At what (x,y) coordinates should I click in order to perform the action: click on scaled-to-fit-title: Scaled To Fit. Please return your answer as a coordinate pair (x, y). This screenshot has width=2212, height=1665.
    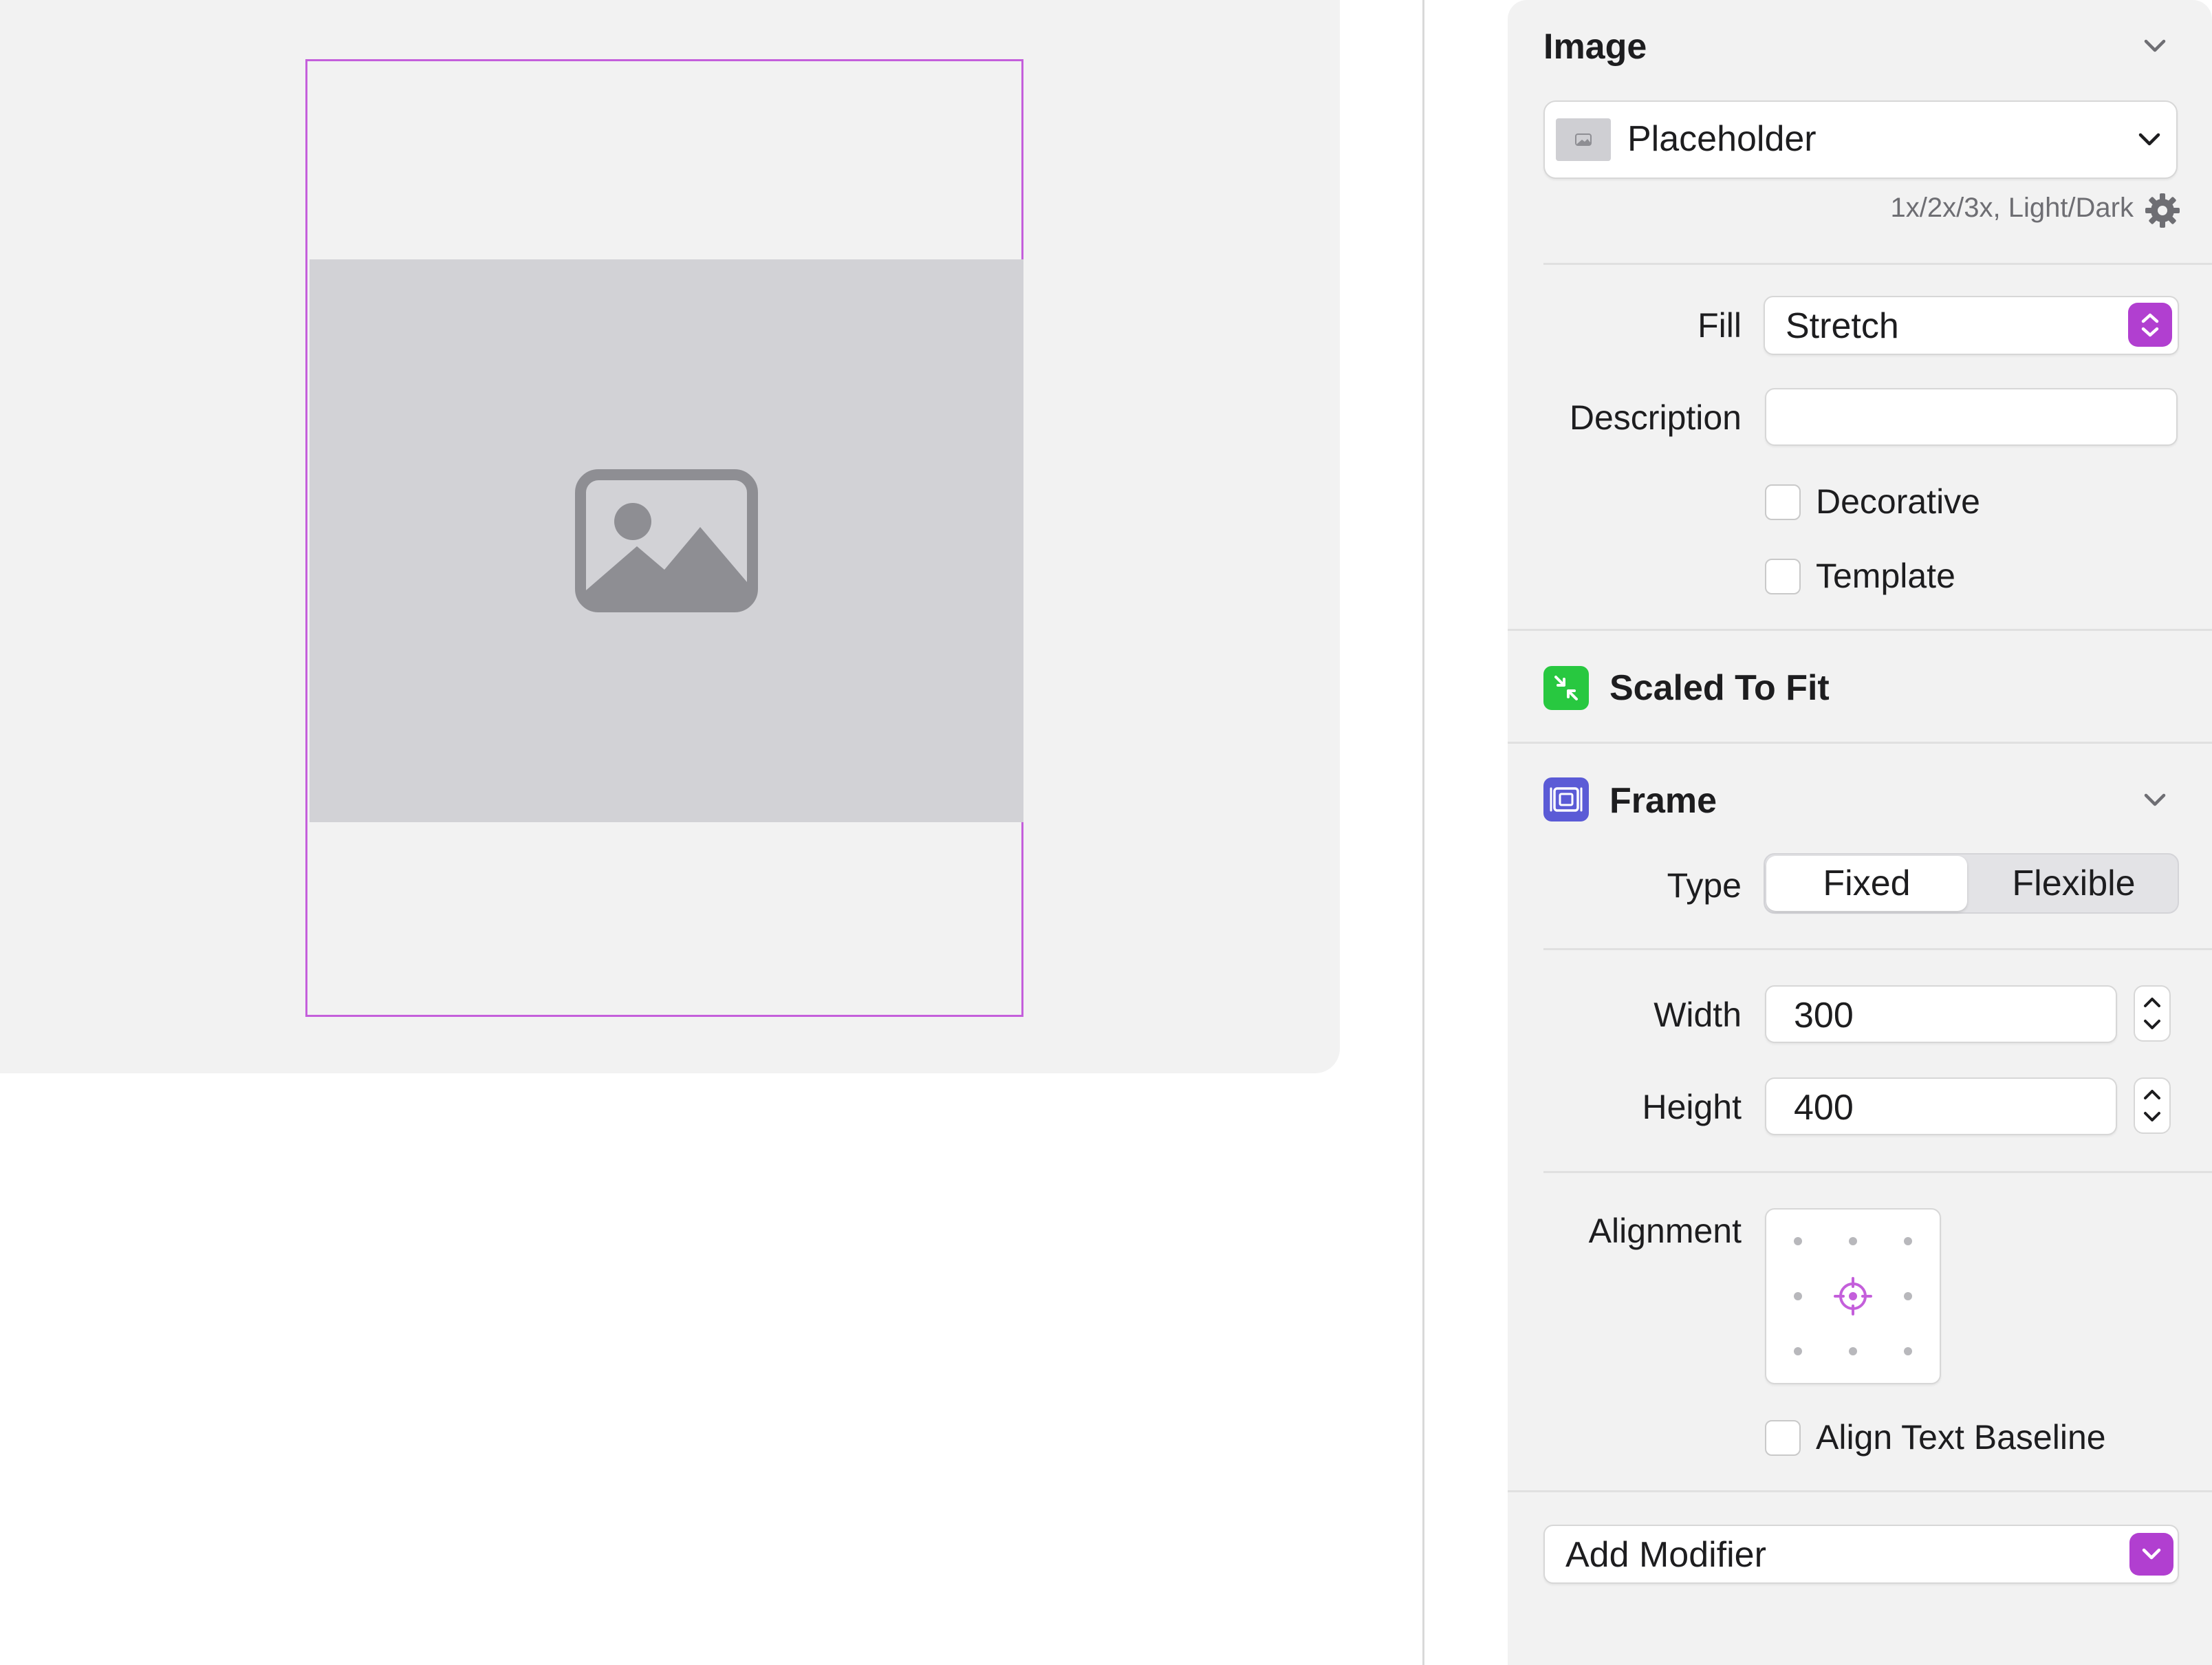
    Looking at the image, I should click on (1719, 688).